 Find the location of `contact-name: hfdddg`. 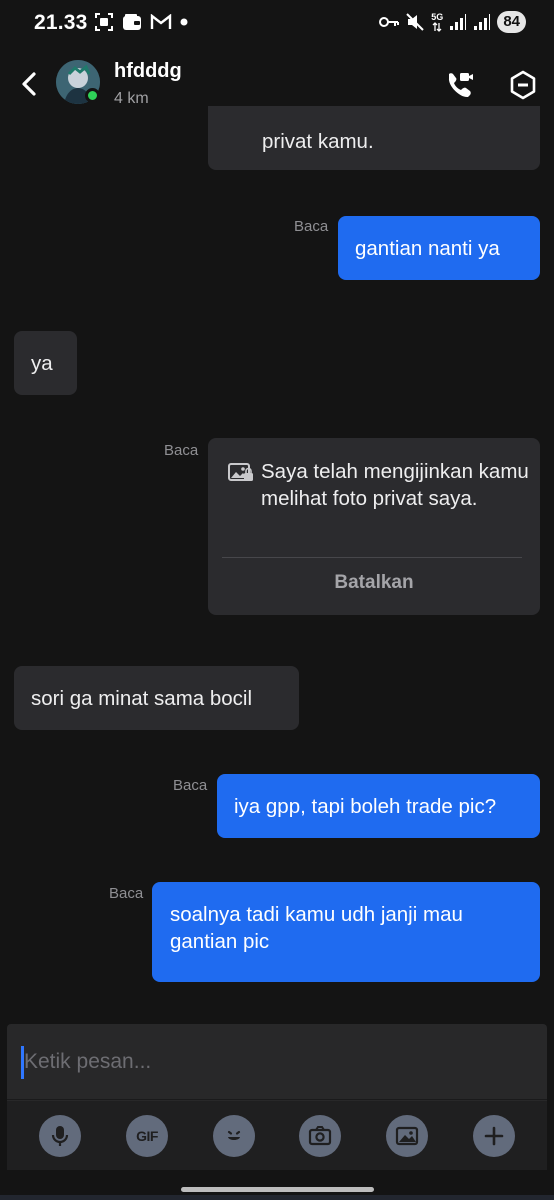

contact-name: hfdddg is located at coordinates (148, 71).